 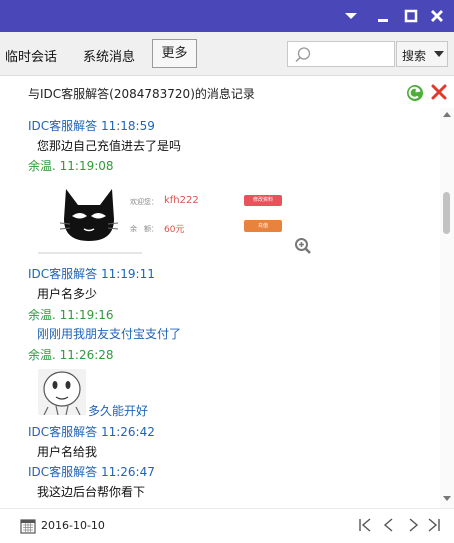 I want to click on message-text: 我这边后台帮你看下, so click(x=91, y=492).